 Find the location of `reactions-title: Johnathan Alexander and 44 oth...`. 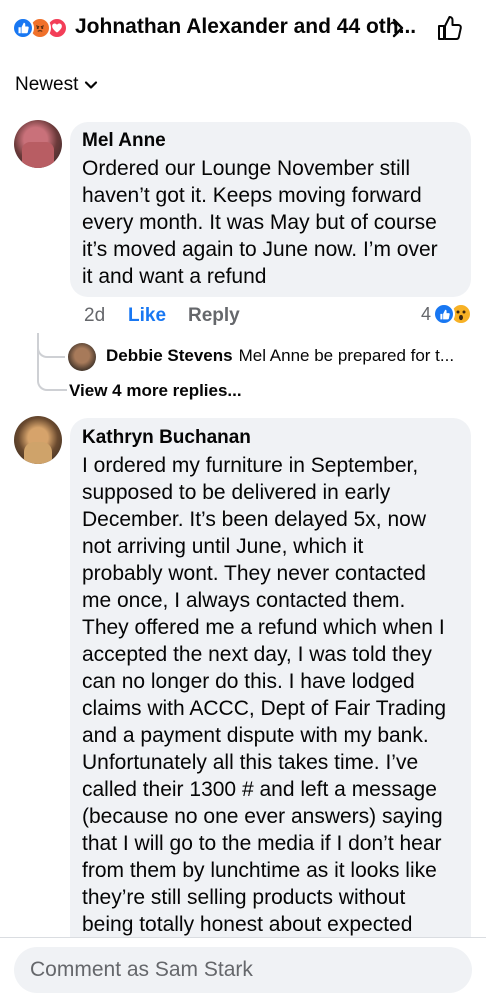

reactions-title: Johnathan Alexander and 44 oth... is located at coordinates (245, 27).